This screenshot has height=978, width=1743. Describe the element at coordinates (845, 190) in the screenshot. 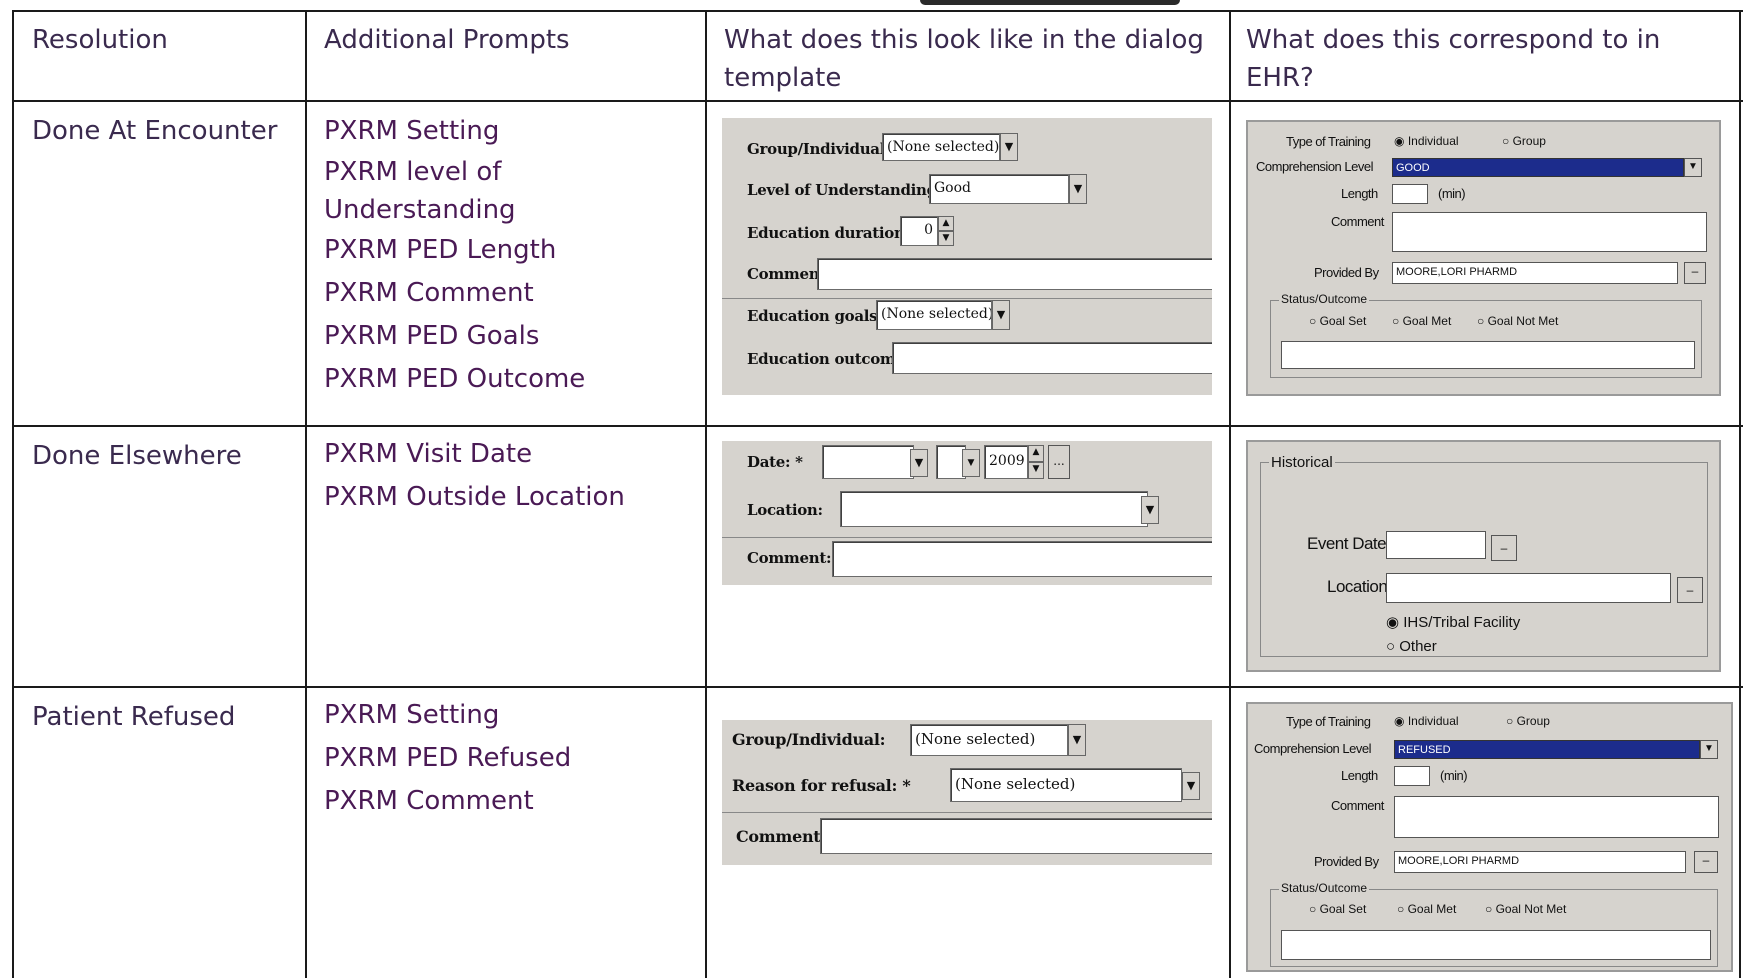

I see `level-understanding-label: Level of Understanding:` at that location.